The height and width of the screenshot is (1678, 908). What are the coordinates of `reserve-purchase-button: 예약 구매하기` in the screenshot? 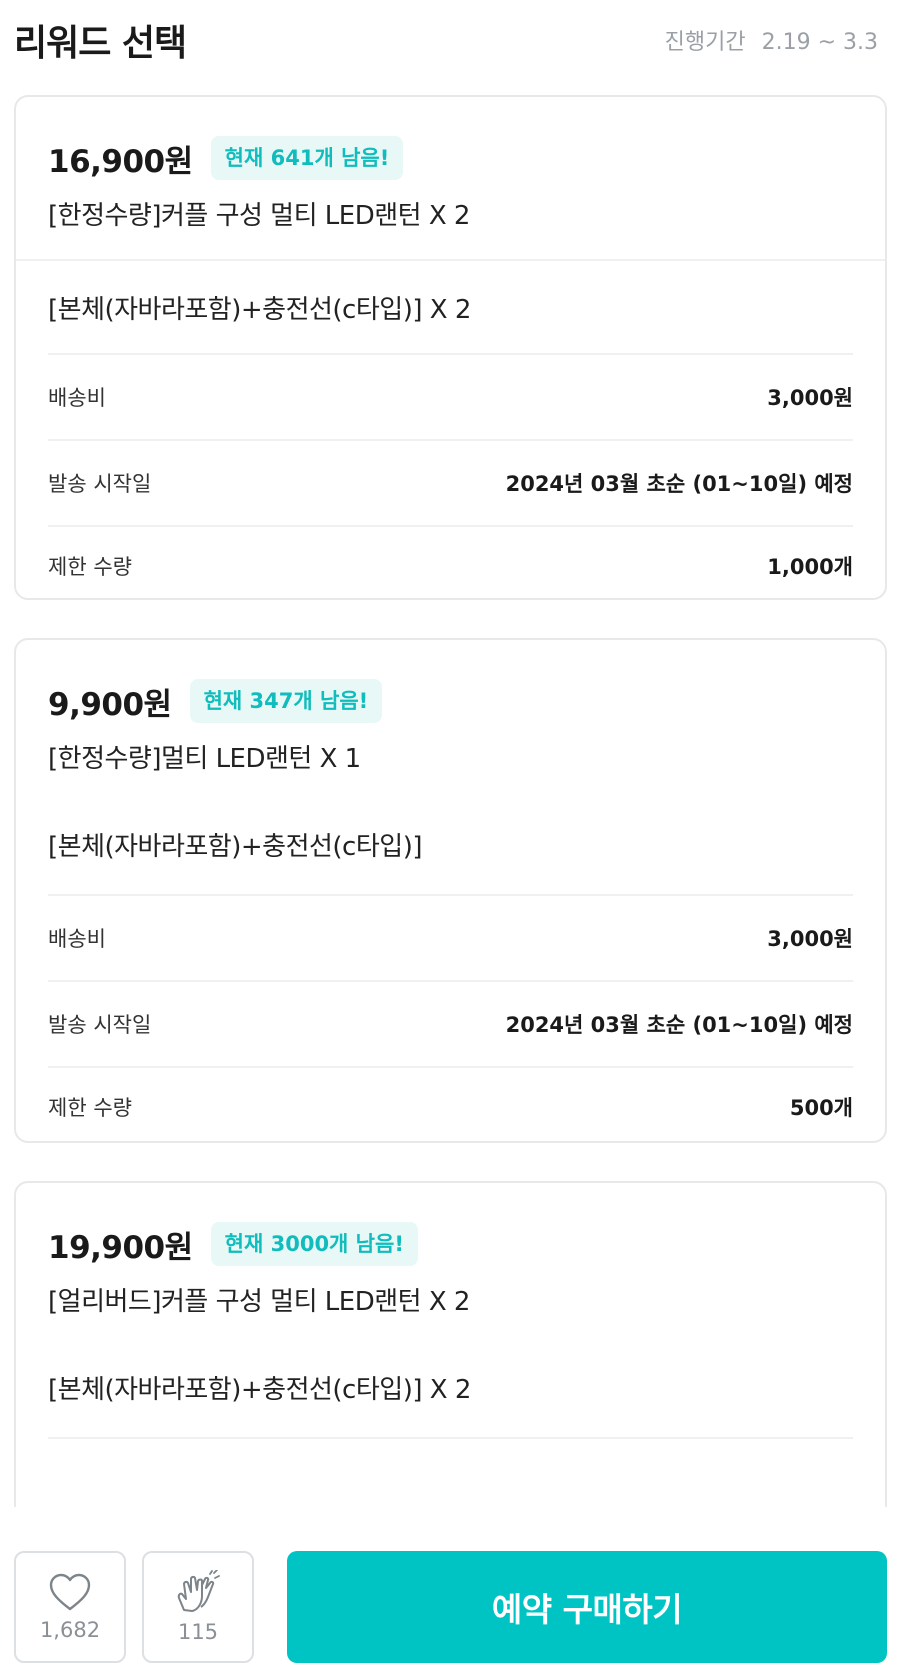 It's located at (587, 1607).